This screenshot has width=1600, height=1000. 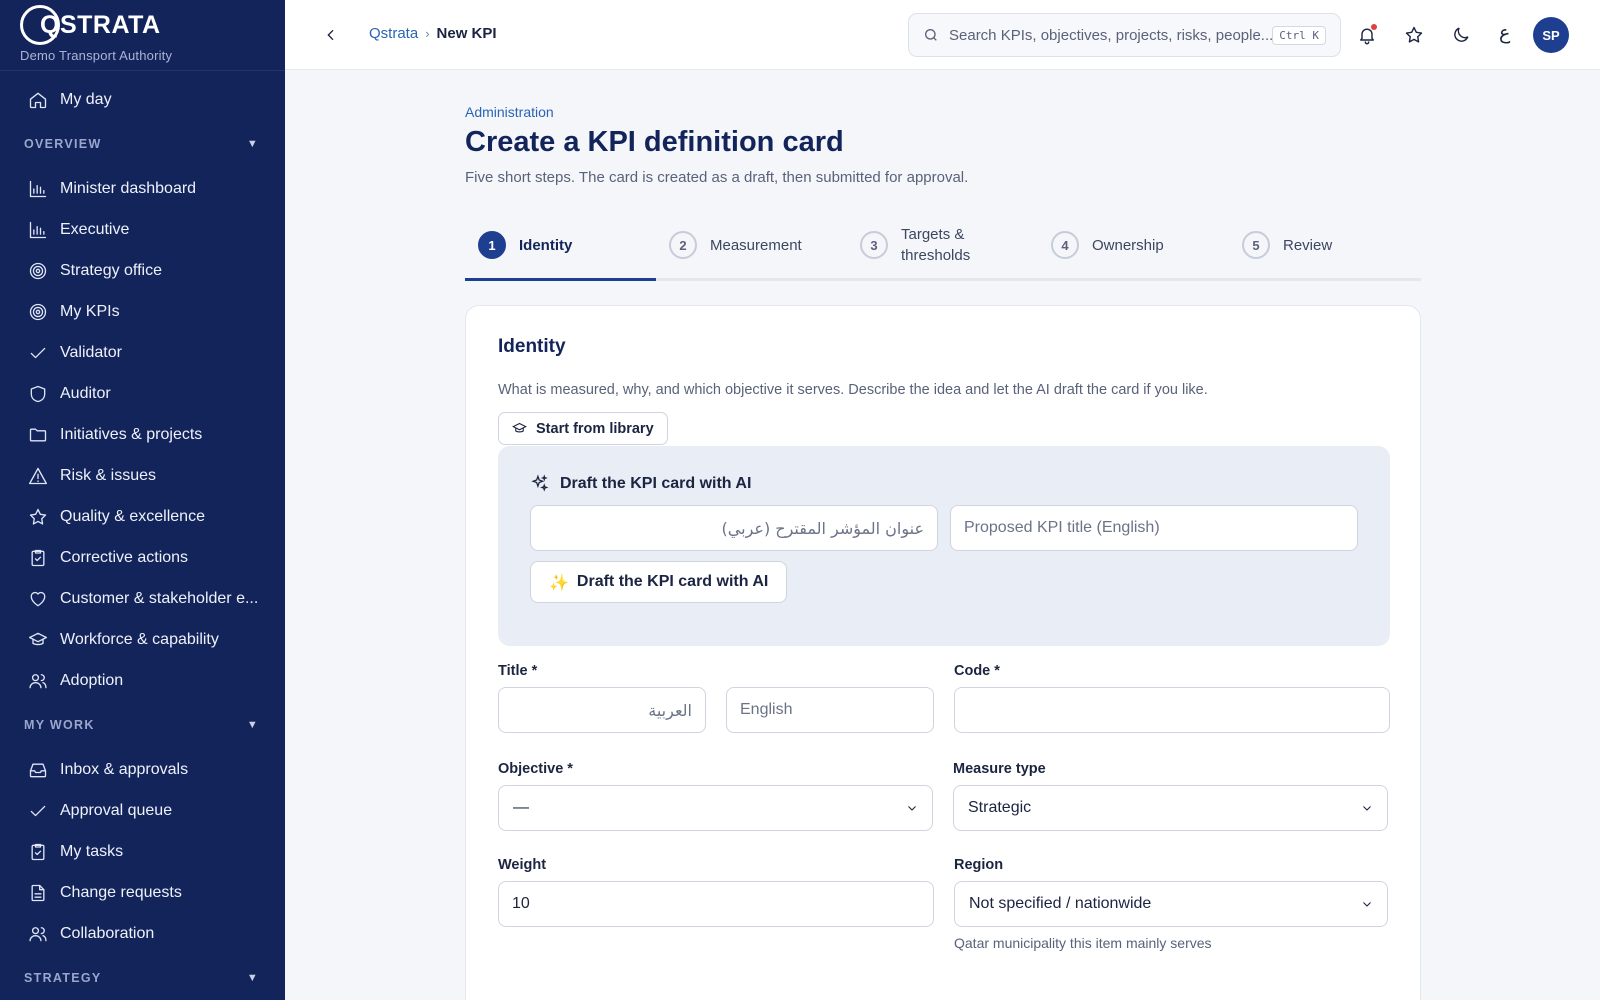 What do you see at coordinates (944, 528) in the screenshot?
I see `ai-title-inputs` at bounding box center [944, 528].